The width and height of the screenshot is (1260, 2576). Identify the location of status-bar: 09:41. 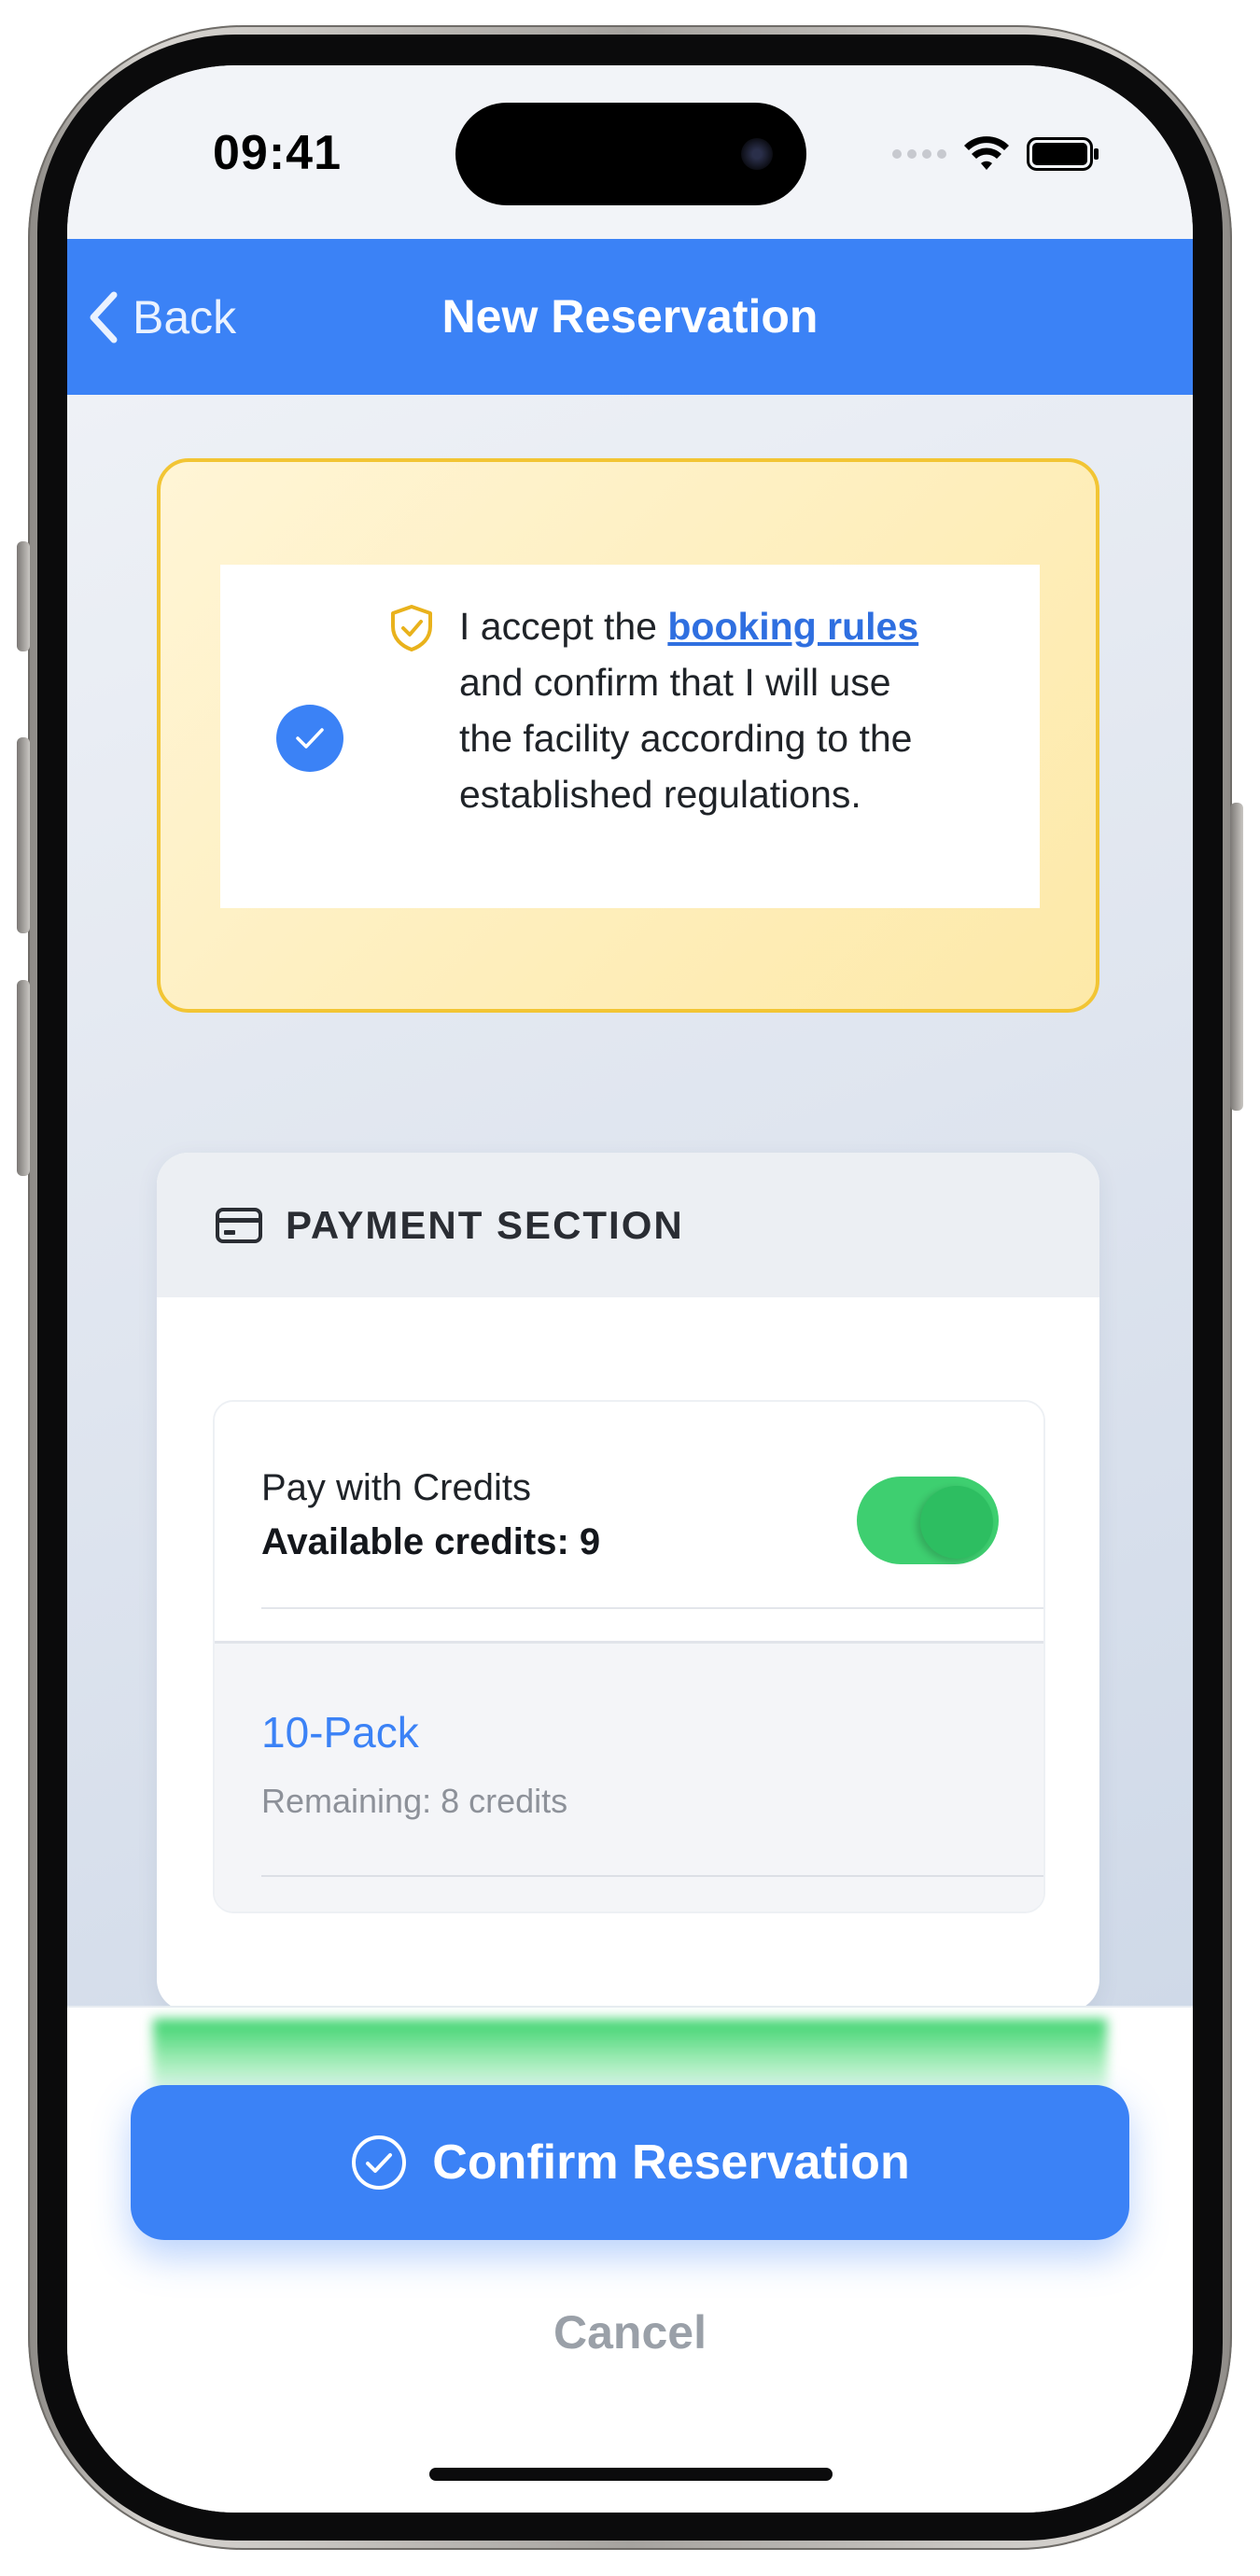
(630, 152).